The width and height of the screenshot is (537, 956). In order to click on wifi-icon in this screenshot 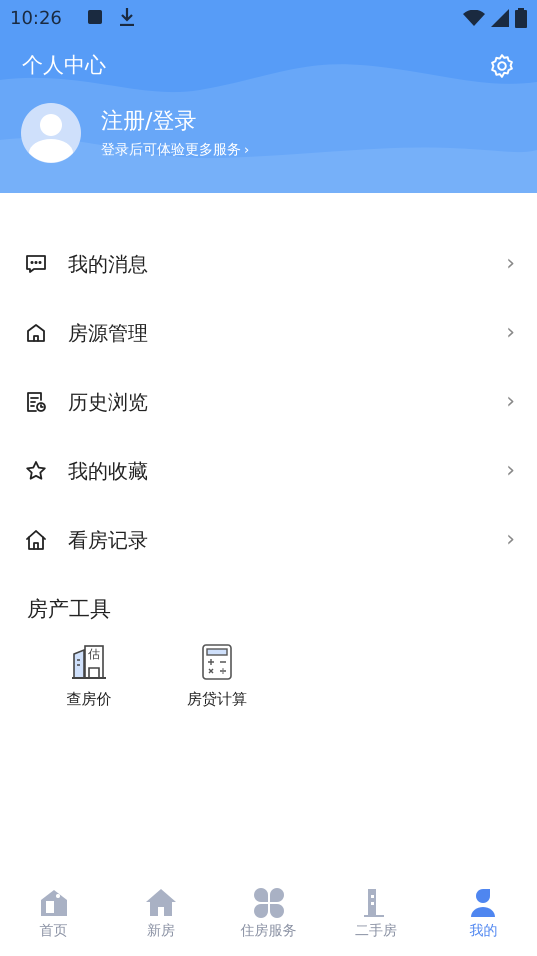, I will do `click(474, 18)`.